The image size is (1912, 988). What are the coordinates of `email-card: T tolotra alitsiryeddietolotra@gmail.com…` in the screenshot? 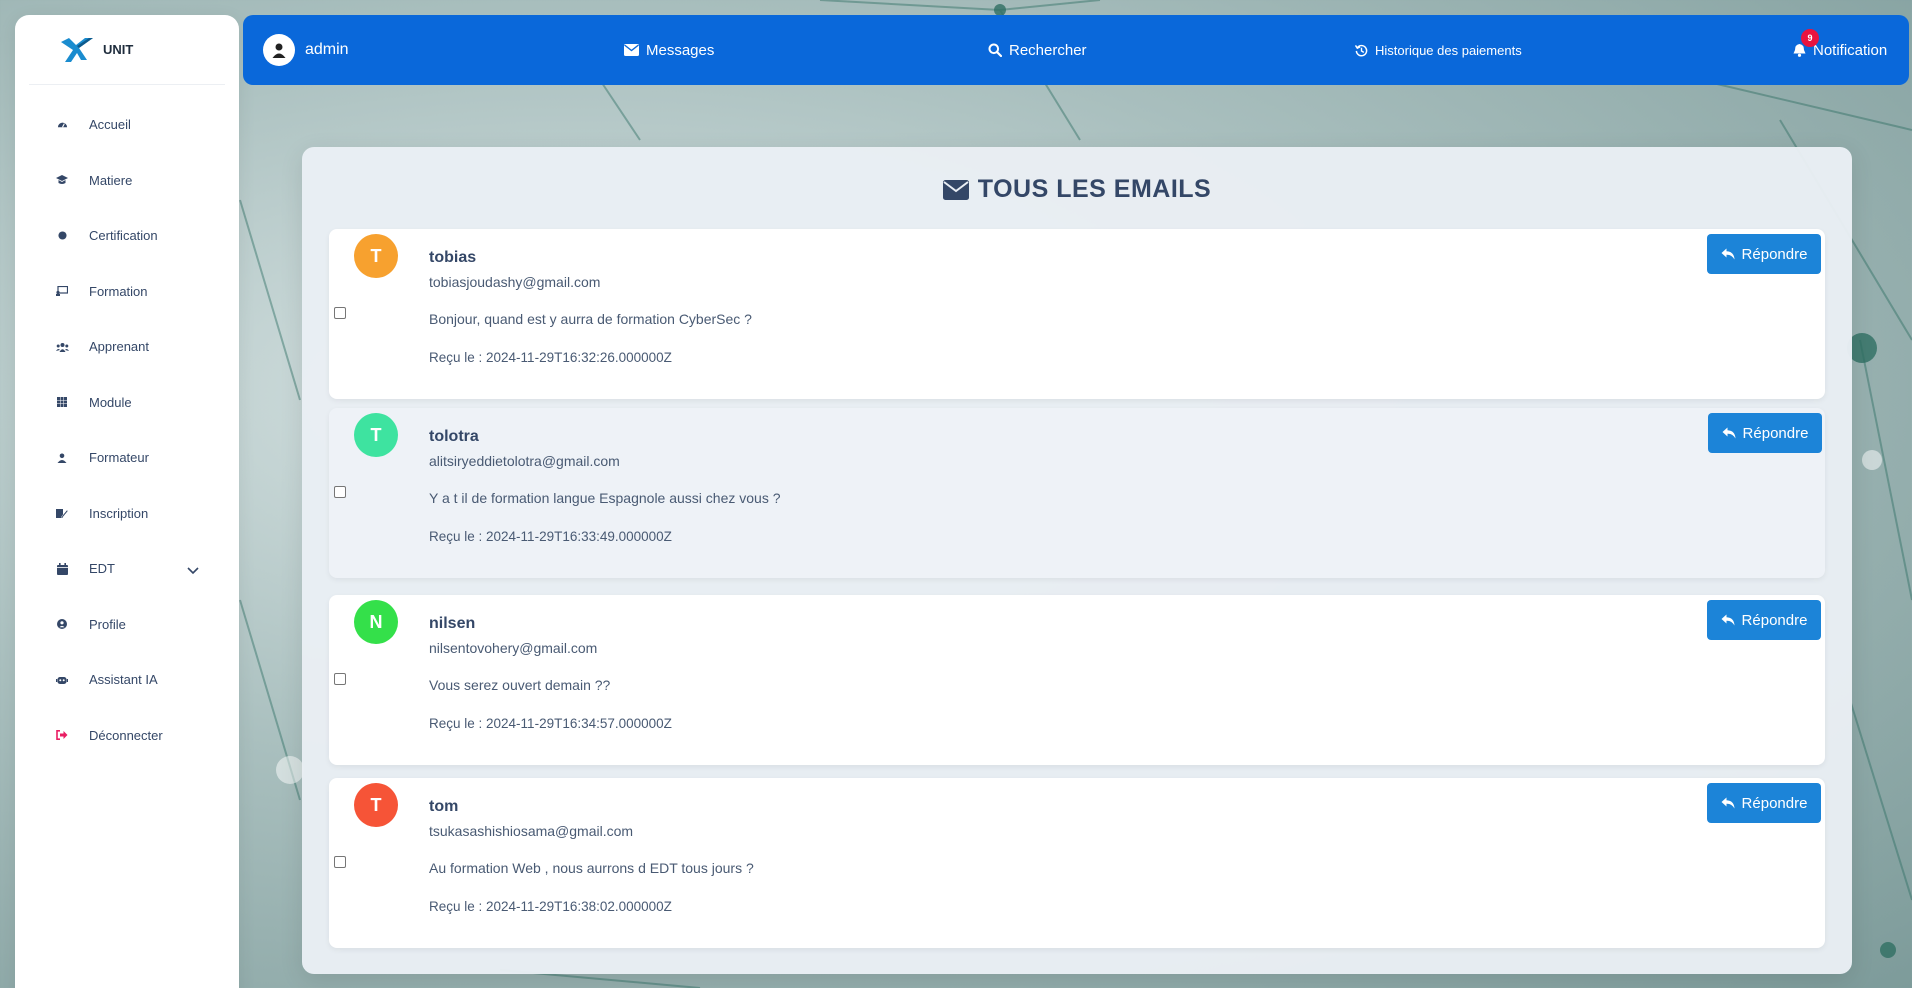 It's located at (1077, 493).